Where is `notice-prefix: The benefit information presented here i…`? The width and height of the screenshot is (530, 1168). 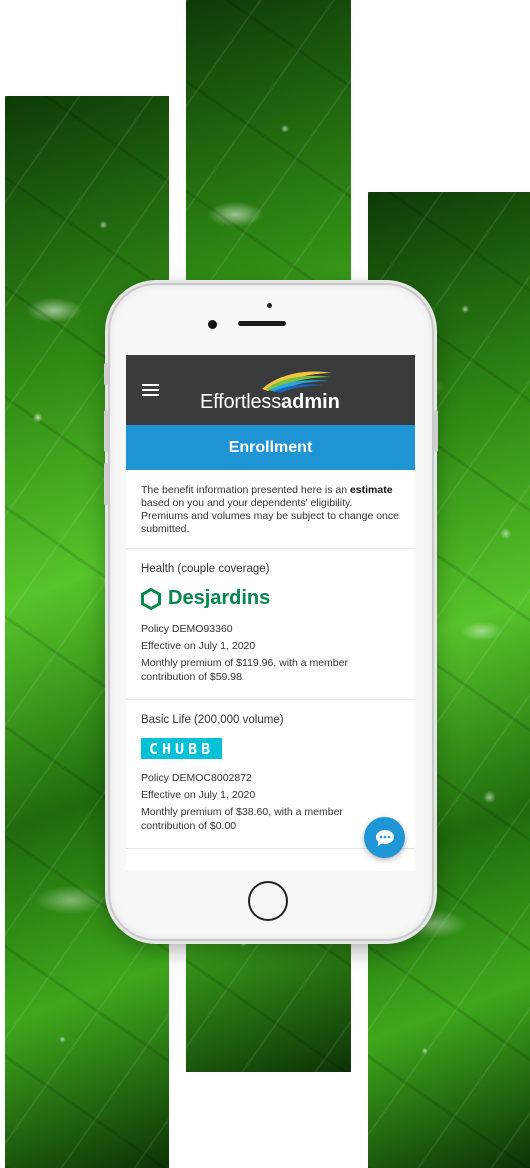 notice-prefix: The benefit information presented here i… is located at coordinates (245, 490).